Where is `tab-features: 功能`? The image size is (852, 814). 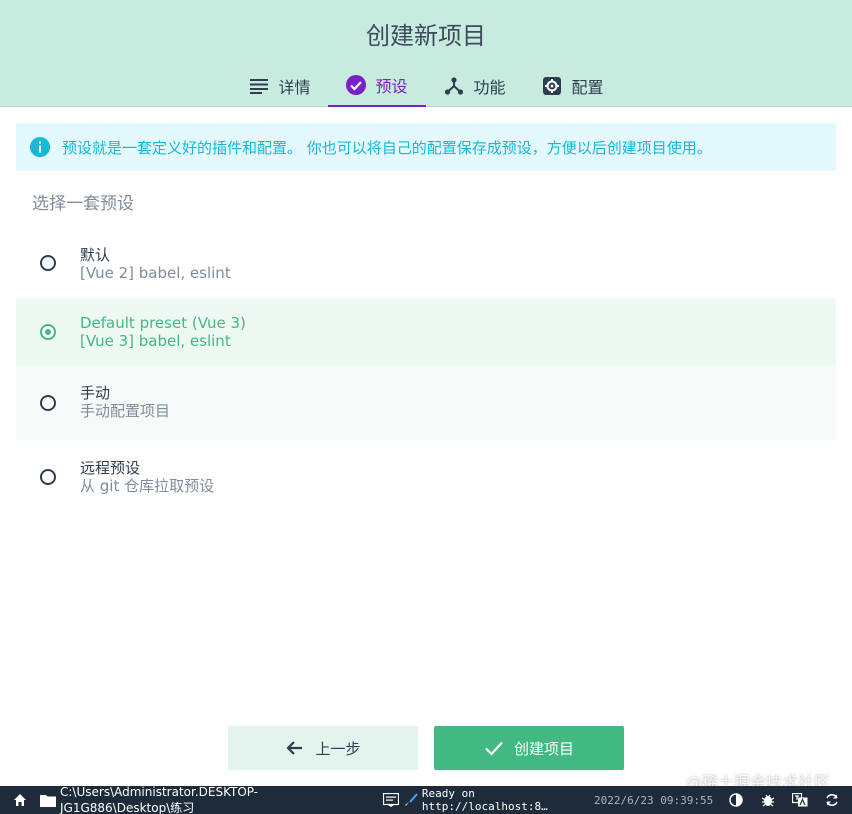 tab-features: 功能 is located at coordinates (475, 85).